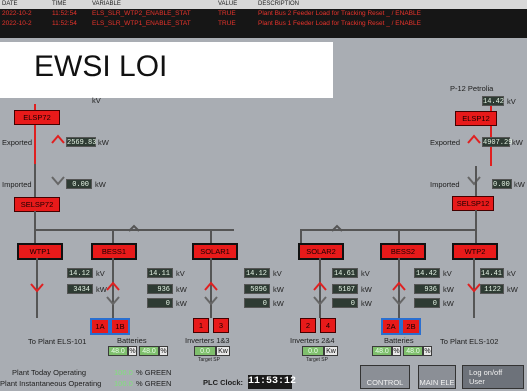 This screenshot has width=527, height=391. Describe the element at coordinates (37, 117) in the screenshot. I see `breaker-elsp72: ELSP72` at that location.